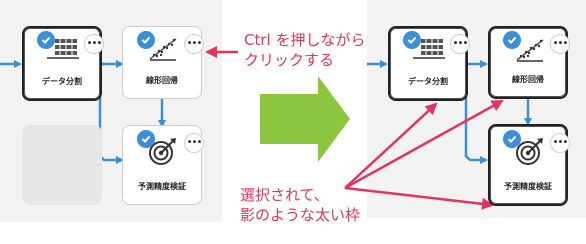 The image size is (586, 244). What do you see at coordinates (300, 215) in the screenshot?
I see `annotation-line: 影のような太い枠` at bounding box center [300, 215].